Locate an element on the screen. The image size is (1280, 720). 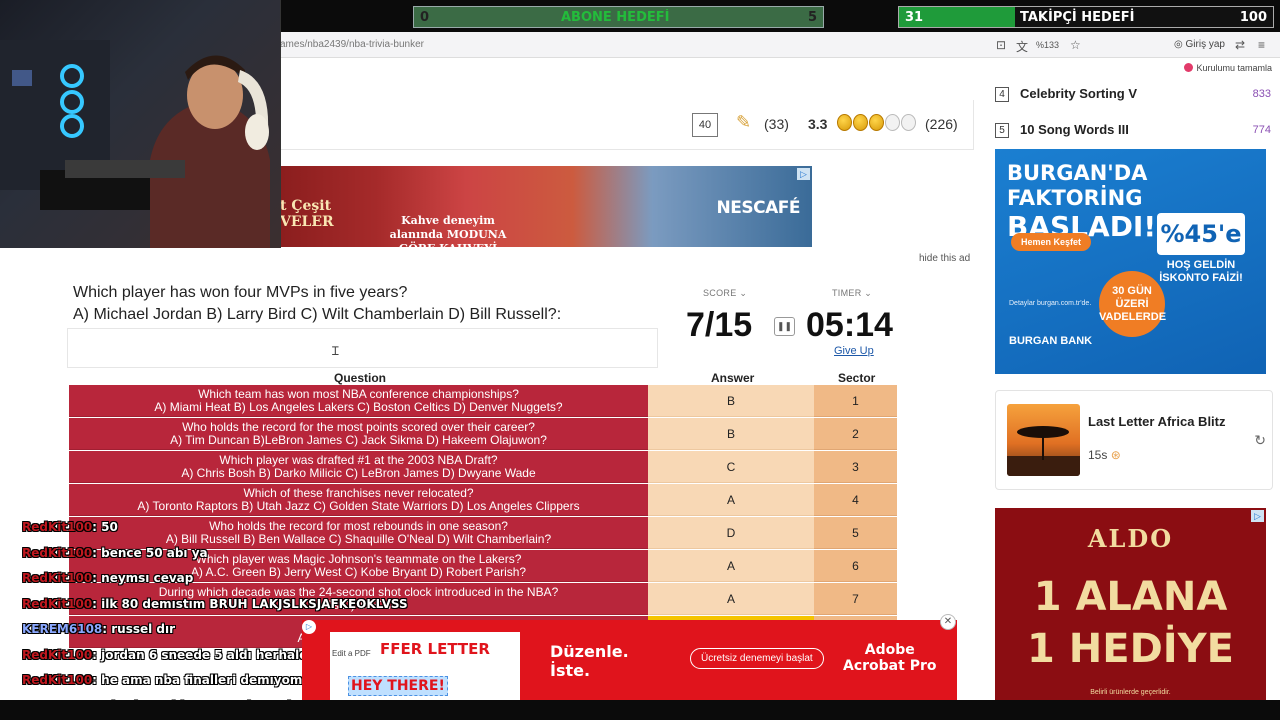
acrobat-slogan: Düzenle. İste. is located at coordinates (589, 661).